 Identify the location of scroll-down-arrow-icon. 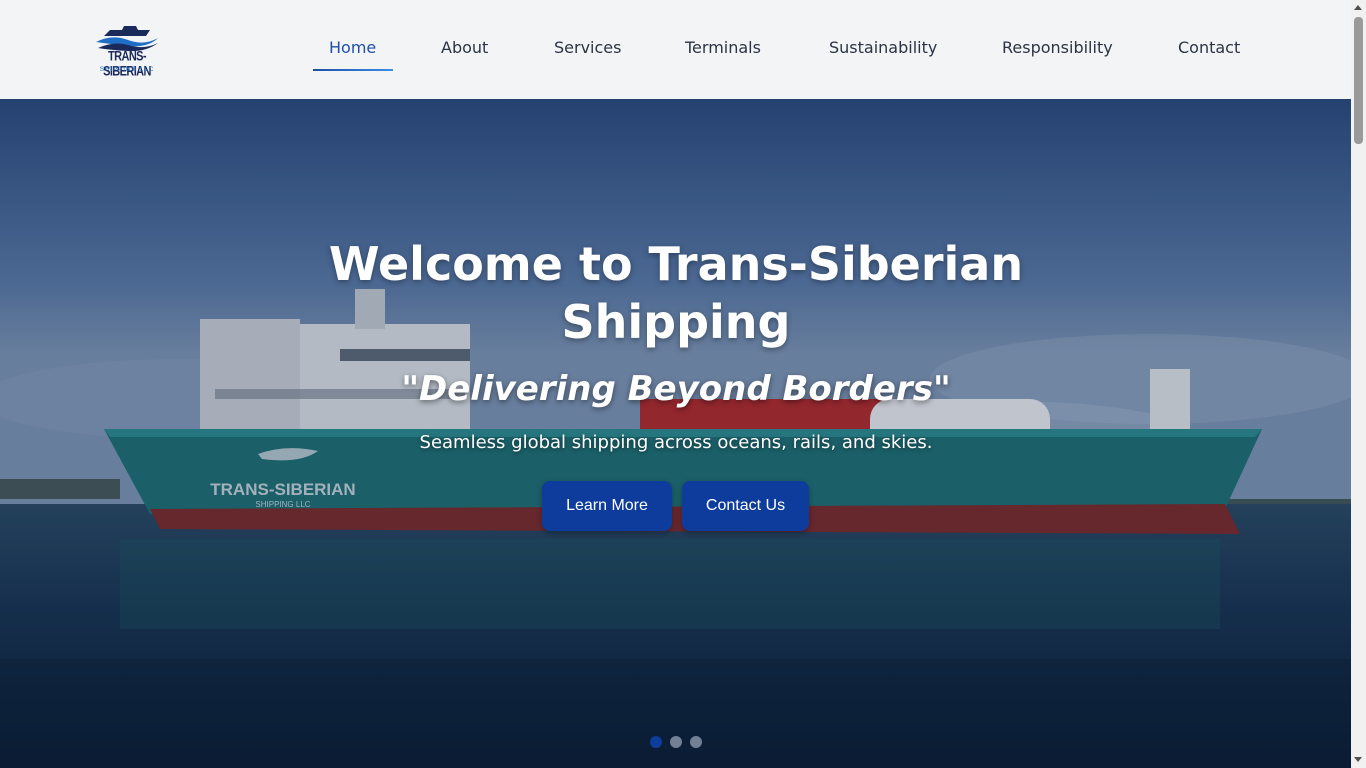
(1358, 759).